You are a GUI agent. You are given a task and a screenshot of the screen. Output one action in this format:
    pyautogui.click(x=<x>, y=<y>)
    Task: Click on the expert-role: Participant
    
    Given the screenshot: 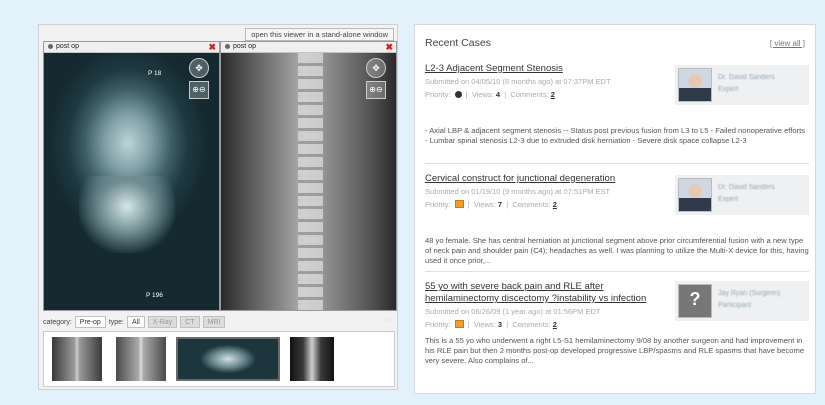 What is the action you would take?
    pyautogui.click(x=735, y=305)
    